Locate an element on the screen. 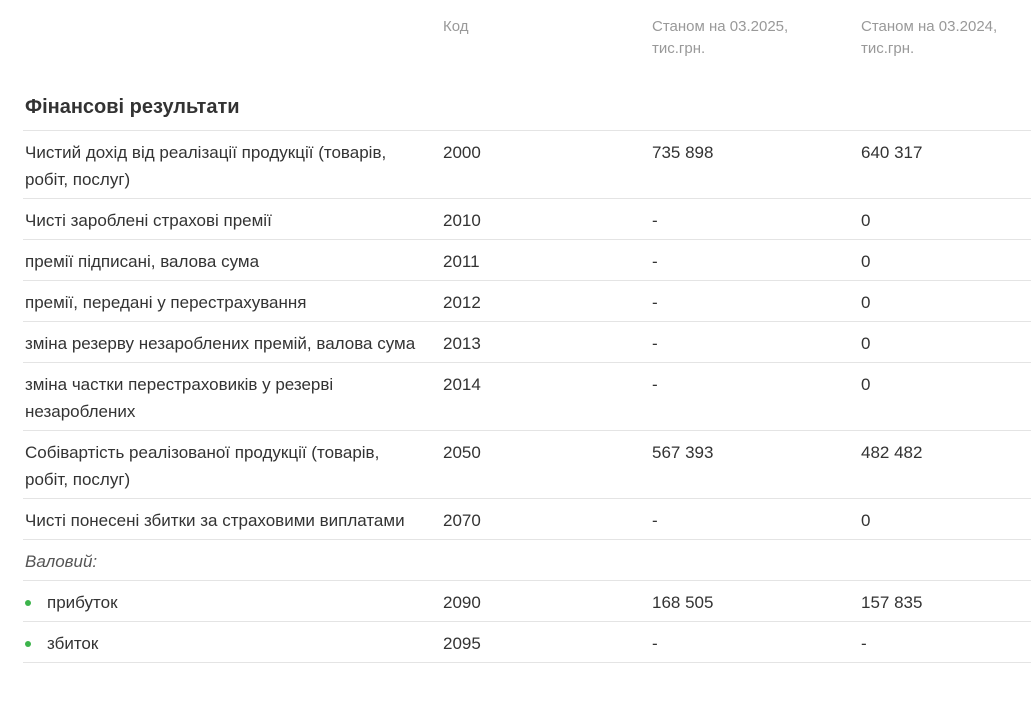  row-name: збиток is located at coordinates (73, 643).